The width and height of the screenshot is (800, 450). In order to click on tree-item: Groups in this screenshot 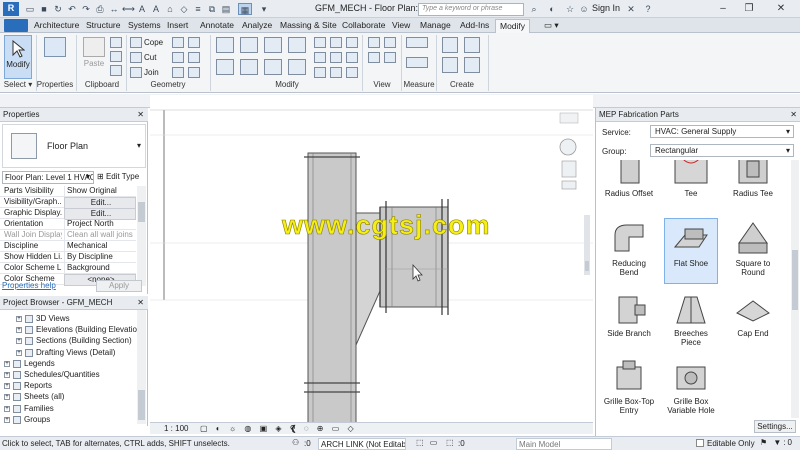, I will do `click(37, 419)`.